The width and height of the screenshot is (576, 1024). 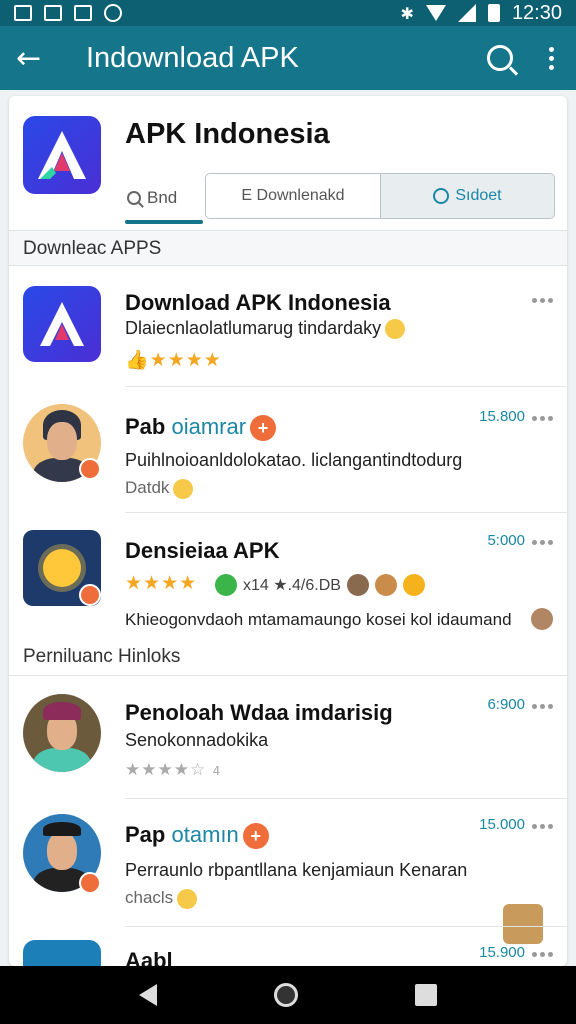 I want to click on signal-icon, so click(x=466, y=13).